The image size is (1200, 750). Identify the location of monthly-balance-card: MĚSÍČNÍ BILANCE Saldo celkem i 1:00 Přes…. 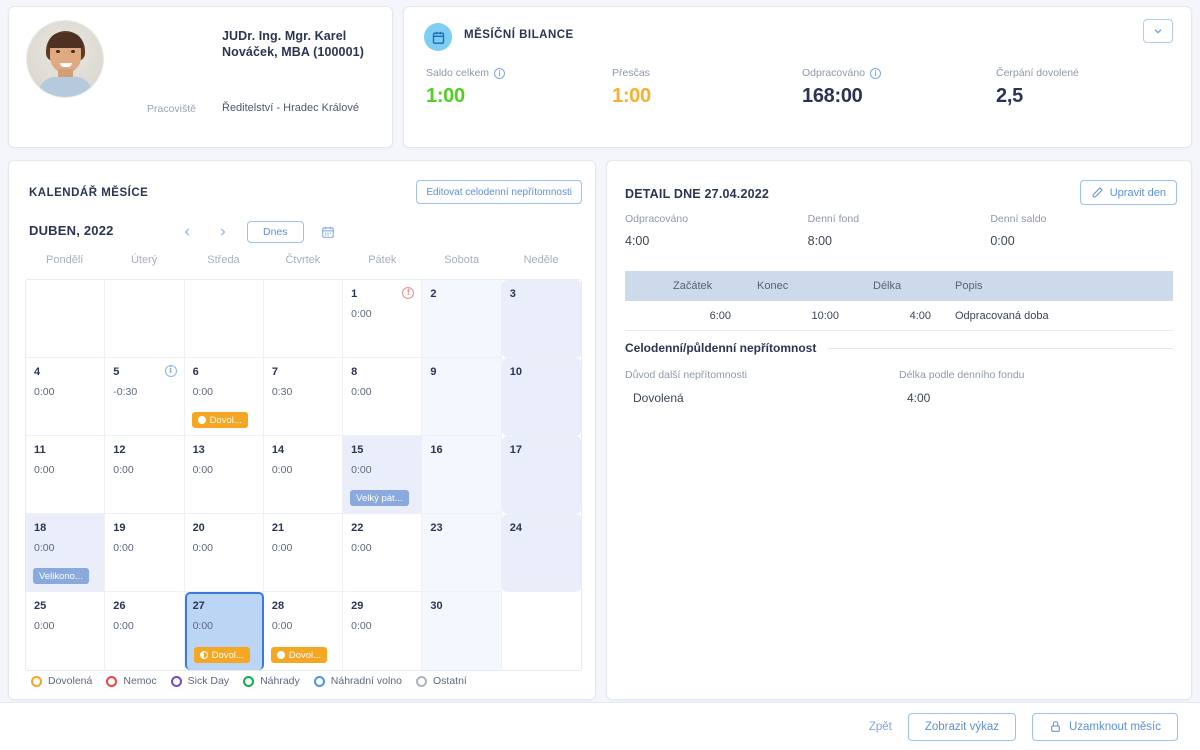
(797, 77).